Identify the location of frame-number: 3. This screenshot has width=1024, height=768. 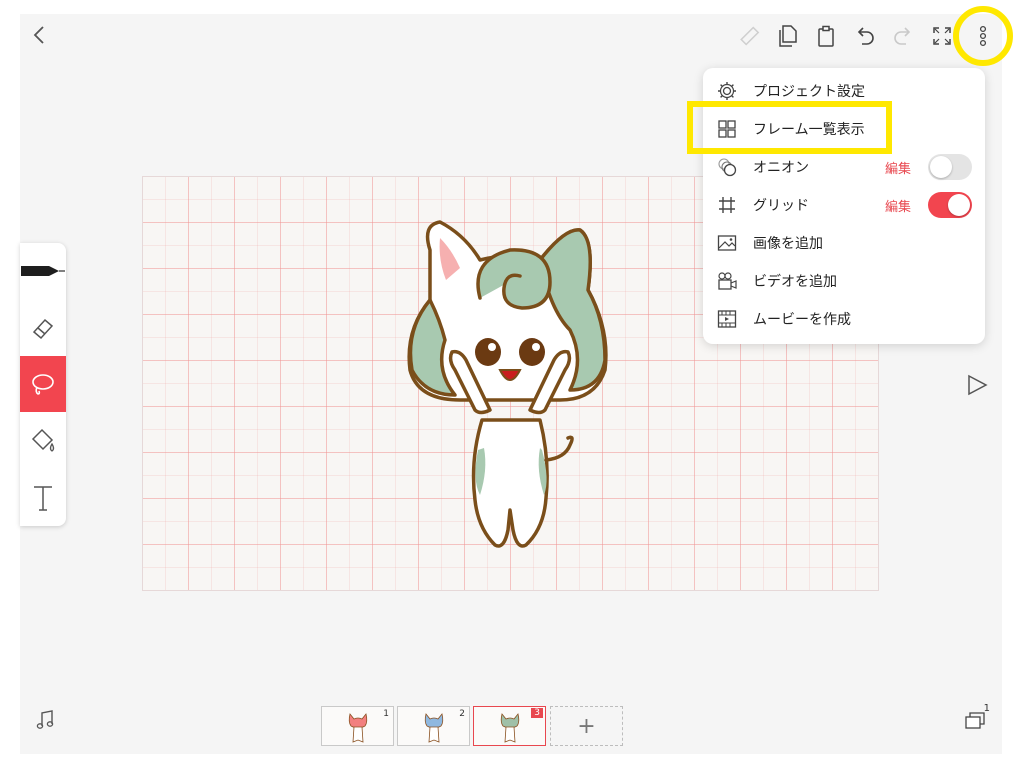
(537, 713).